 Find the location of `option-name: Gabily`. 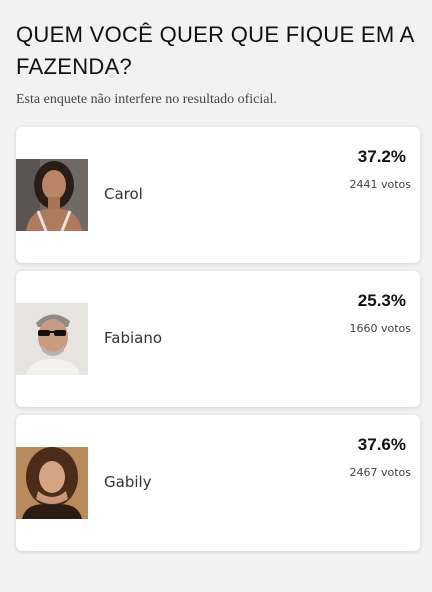

option-name: Gabily is located at coordinates (128, 482).